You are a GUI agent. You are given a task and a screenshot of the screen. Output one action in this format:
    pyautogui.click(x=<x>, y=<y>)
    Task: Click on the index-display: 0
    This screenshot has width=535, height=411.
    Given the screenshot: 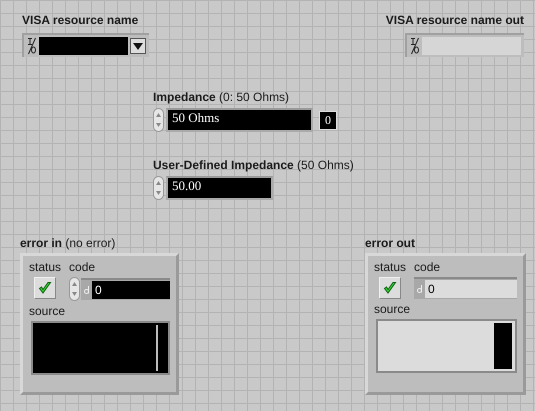 What is the action you would take?
    pyautogui.click(x=328, y=120)
    